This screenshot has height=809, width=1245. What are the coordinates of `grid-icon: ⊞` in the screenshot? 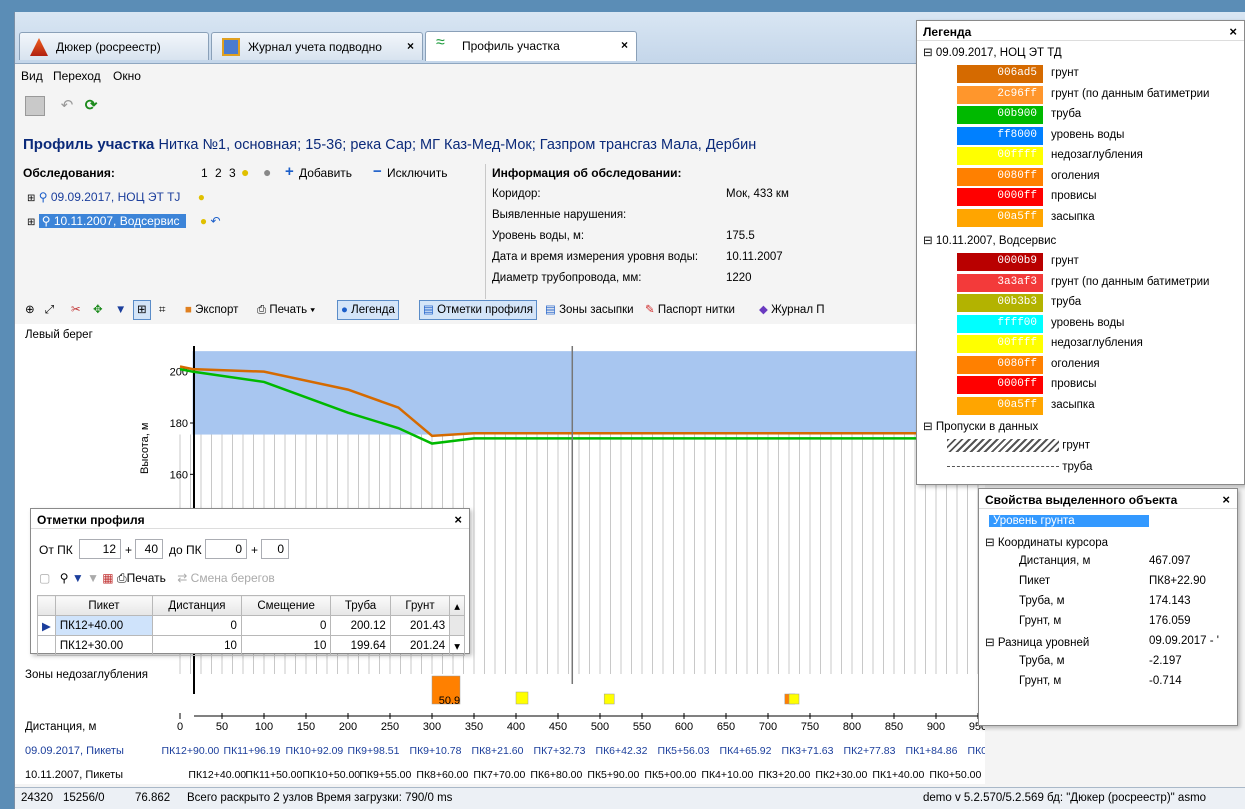 It's located at (142, 310).